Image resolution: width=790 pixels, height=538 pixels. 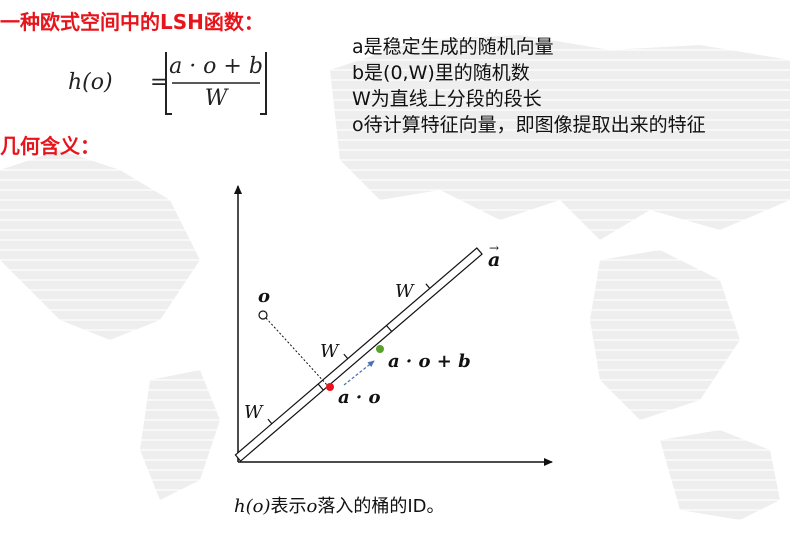 I want to click on projection-point-marker, so click(x=330, y=387).